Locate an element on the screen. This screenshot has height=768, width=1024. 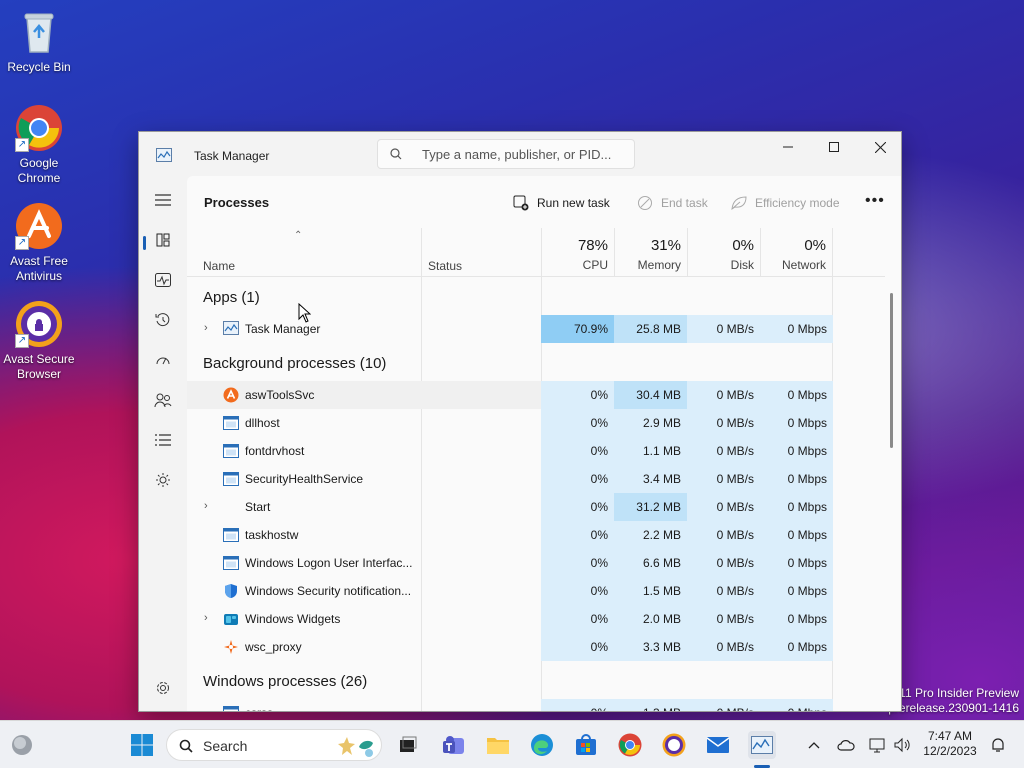
table-row: dllhost 0% 2.9 MB 0 MB/s 0 Mbps is located at coordinates (510, 423).